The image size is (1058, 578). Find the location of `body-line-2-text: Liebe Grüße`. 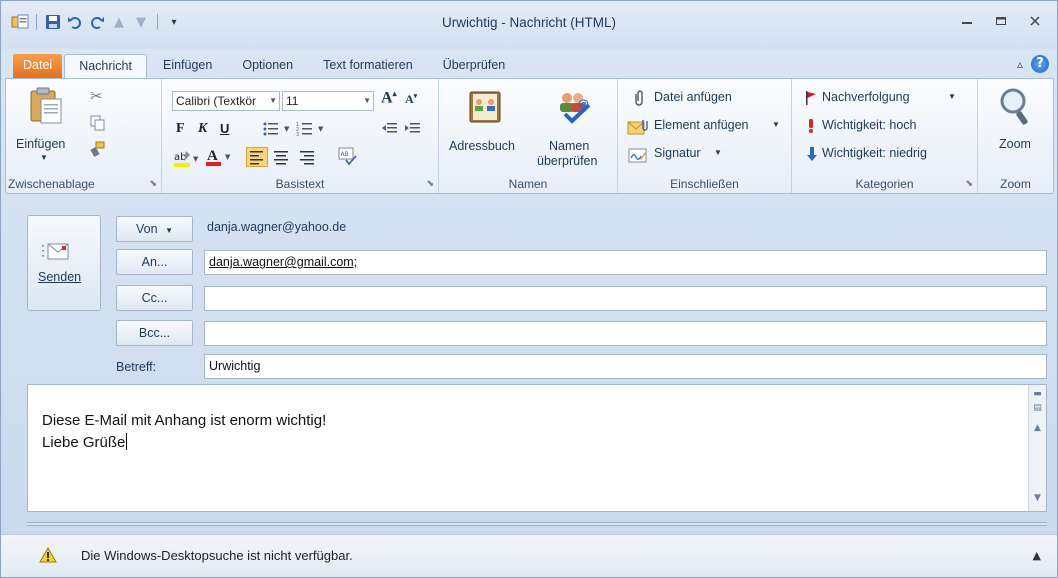

body-line-2-text: Liebe Grüße is located at coordinates (84, 442).